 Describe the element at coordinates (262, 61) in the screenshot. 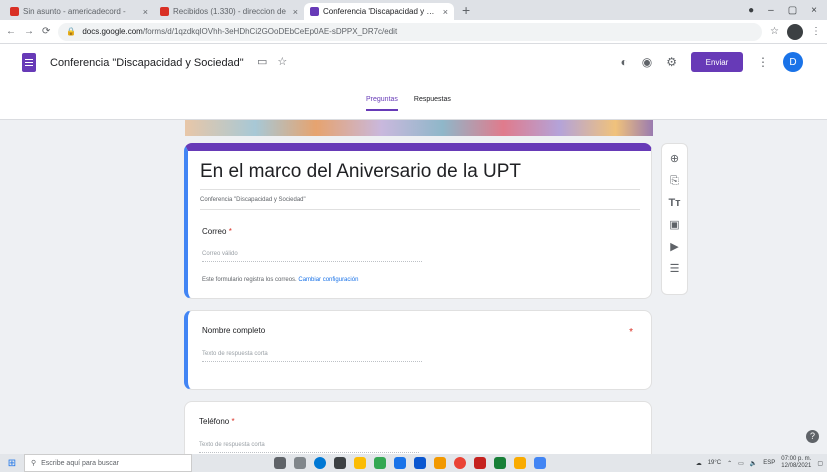

I see `folder-icon: ▭` at that location.